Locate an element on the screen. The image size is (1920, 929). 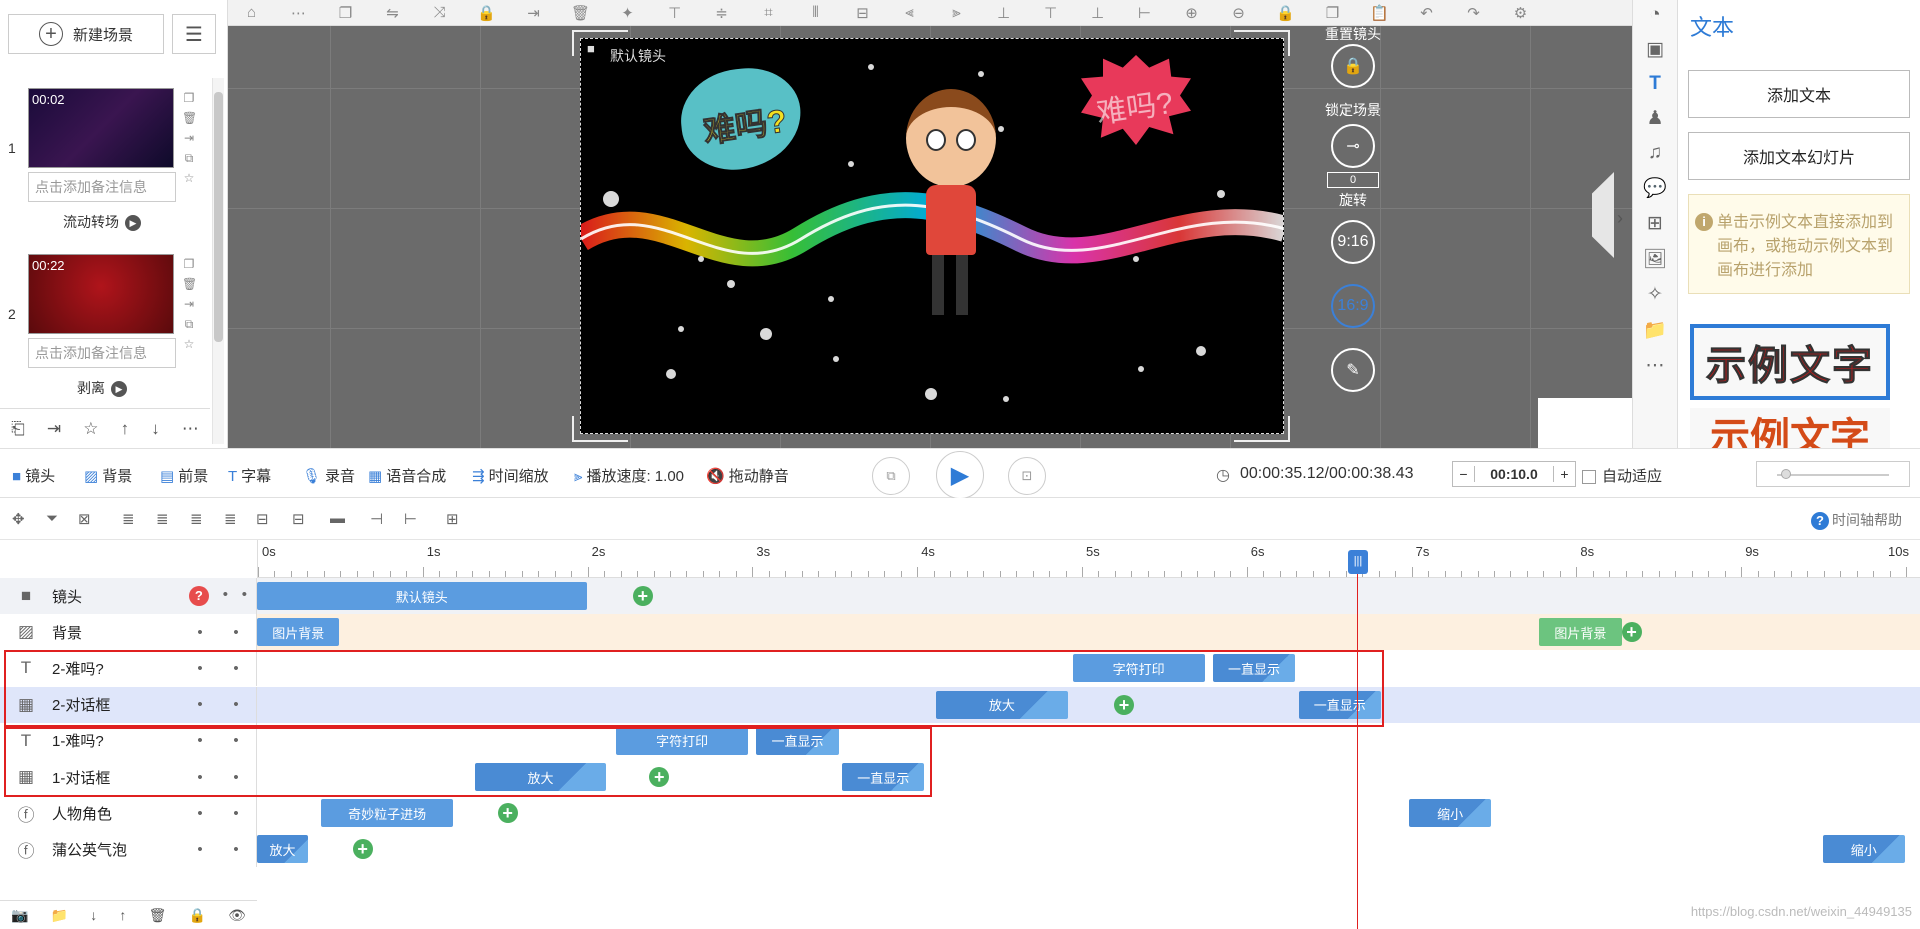
ratio-916-button: 9:16 is located at coordinates (1353, 242).